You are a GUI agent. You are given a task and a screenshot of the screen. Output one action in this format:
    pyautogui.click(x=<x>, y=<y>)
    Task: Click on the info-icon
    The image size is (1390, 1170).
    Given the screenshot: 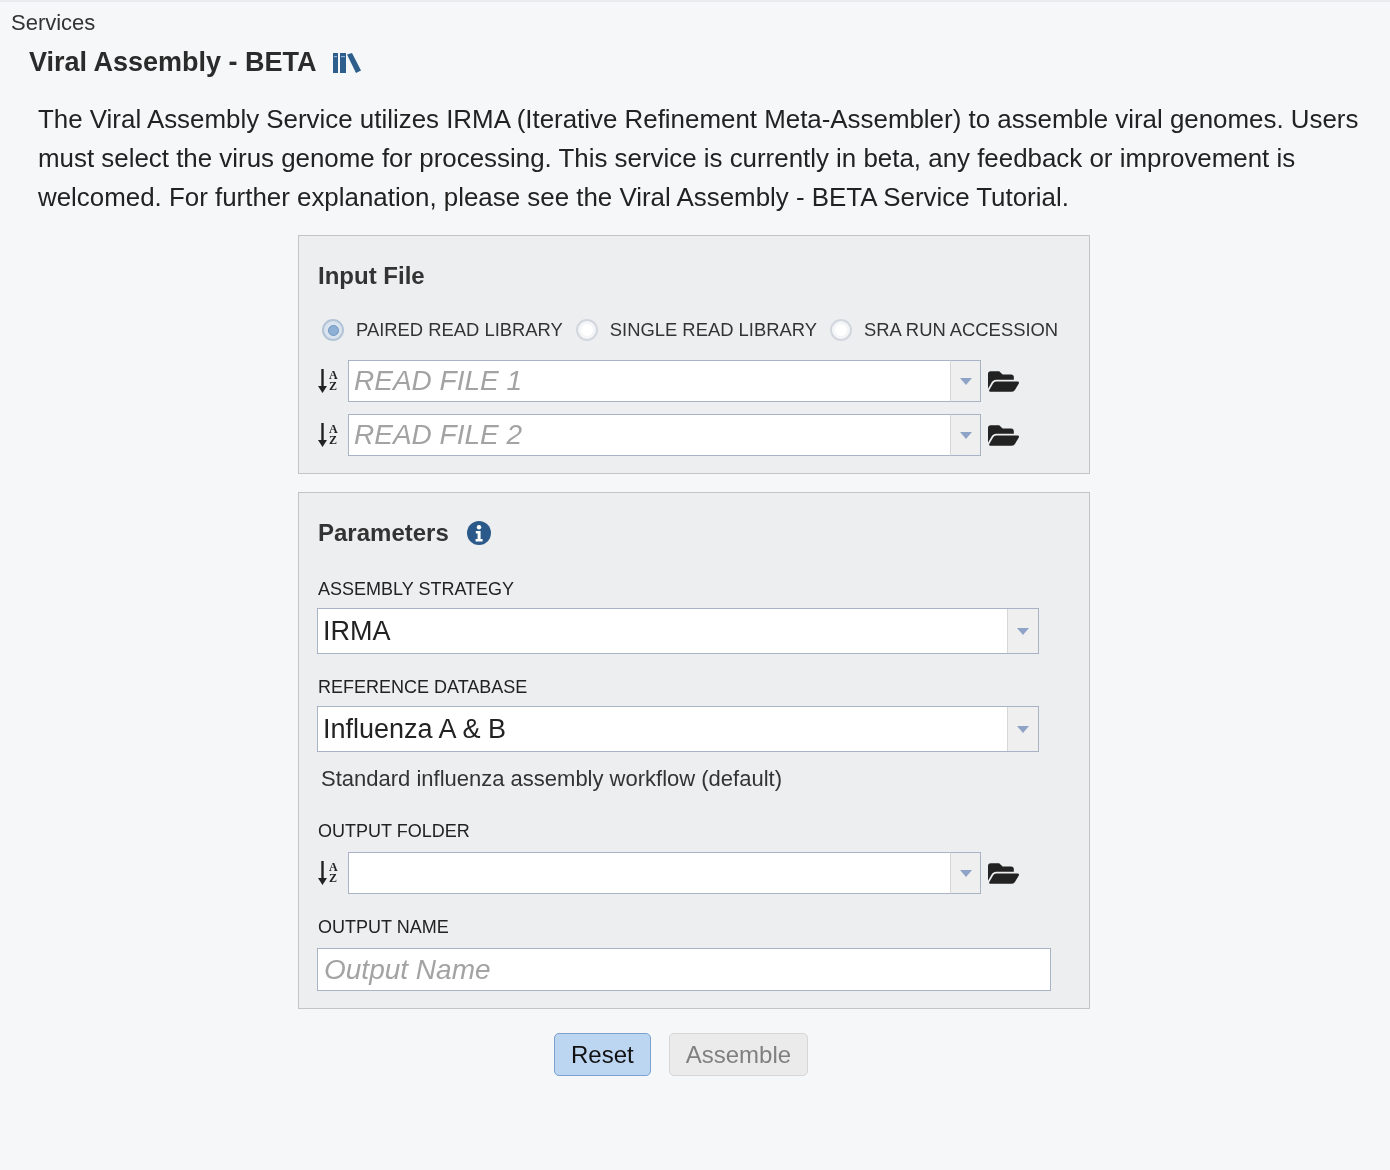 What is the action you would take?
    pyautogui.click(x=478, y=533)
    